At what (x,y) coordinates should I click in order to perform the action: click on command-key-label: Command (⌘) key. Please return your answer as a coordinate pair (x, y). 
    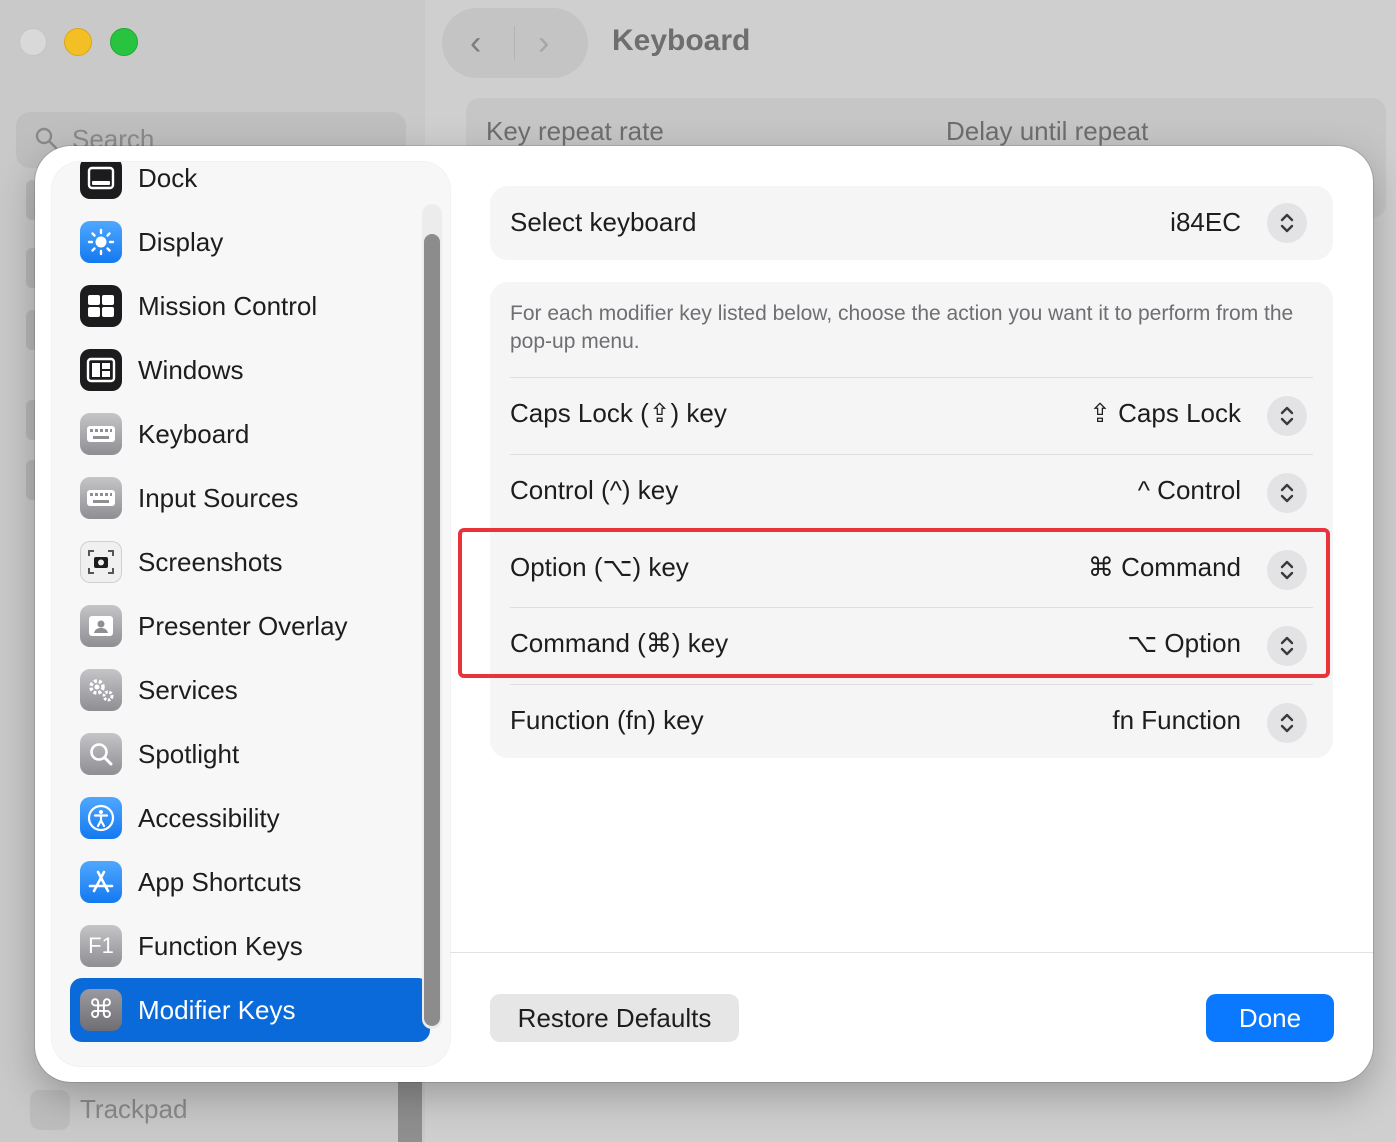
    Looking at the image, I should click on (619, 643).